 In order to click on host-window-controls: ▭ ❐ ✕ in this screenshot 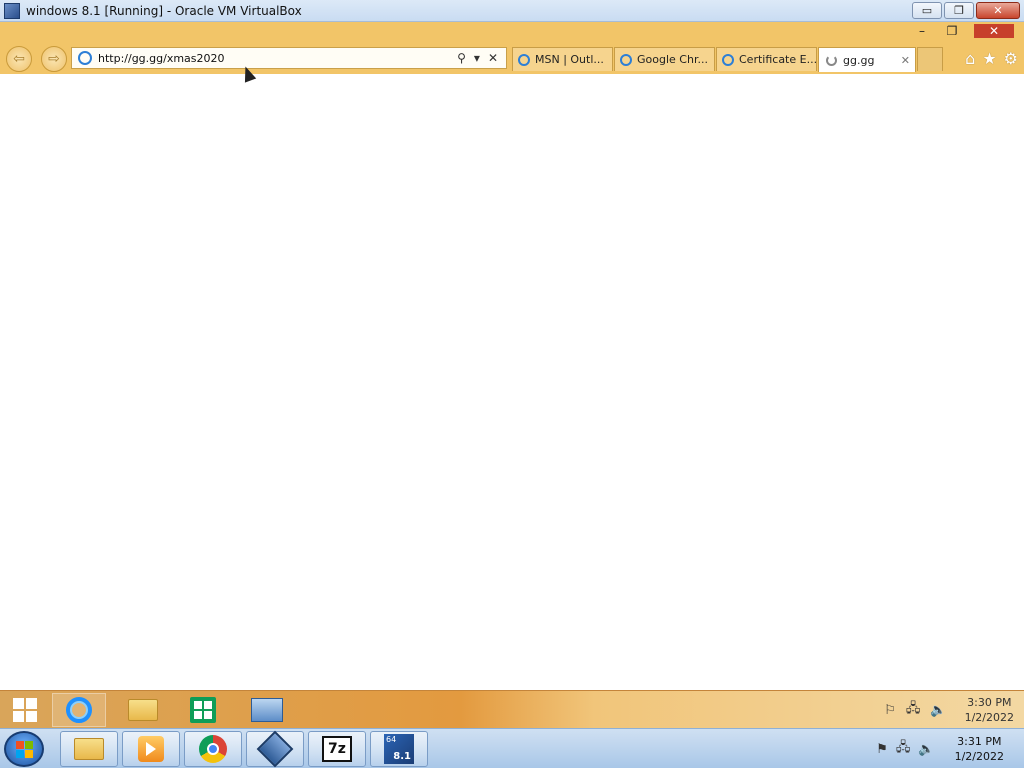, I will do `click(966, 10)`.